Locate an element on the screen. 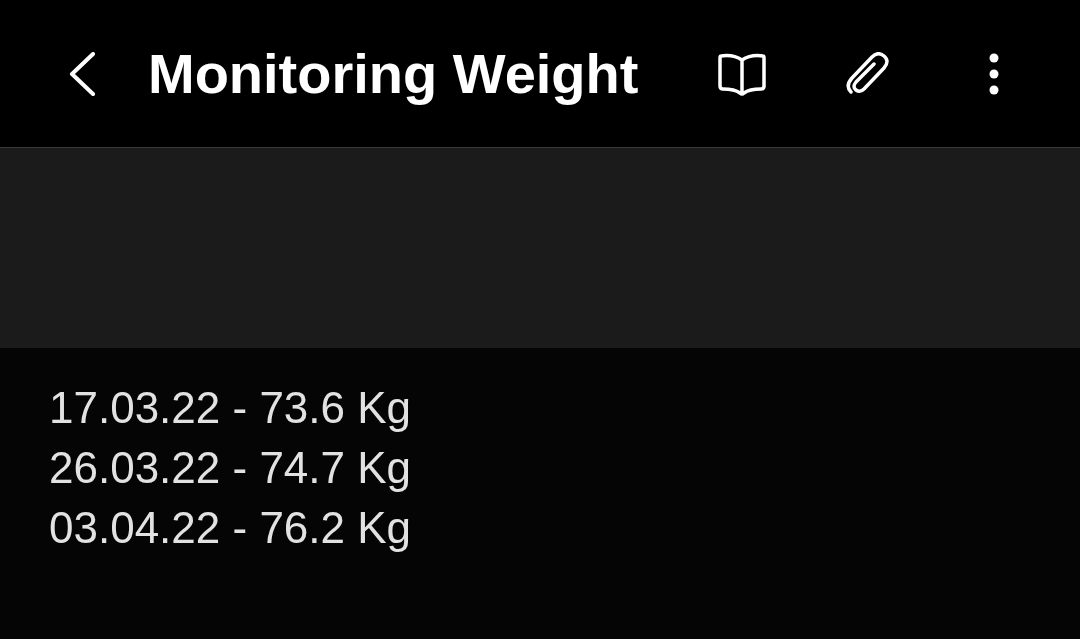  note-line: 17.03.22 - 73.6 Kg is located at coordinates (231, 408).